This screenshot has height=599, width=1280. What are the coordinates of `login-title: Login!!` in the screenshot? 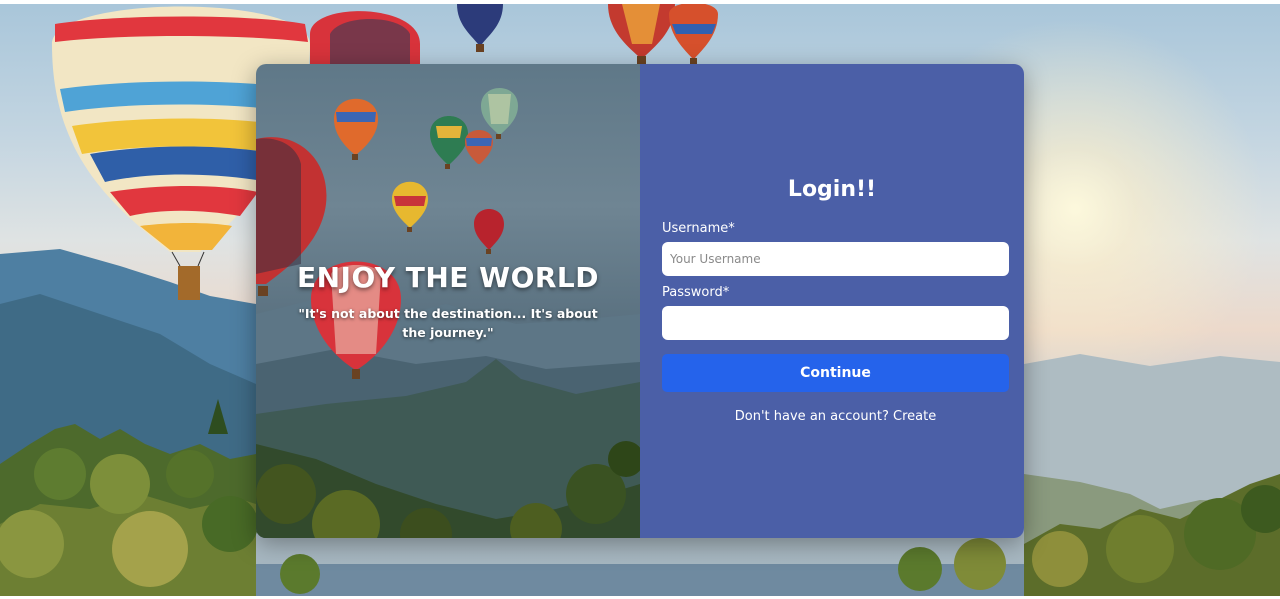 It's located at (832, 189).